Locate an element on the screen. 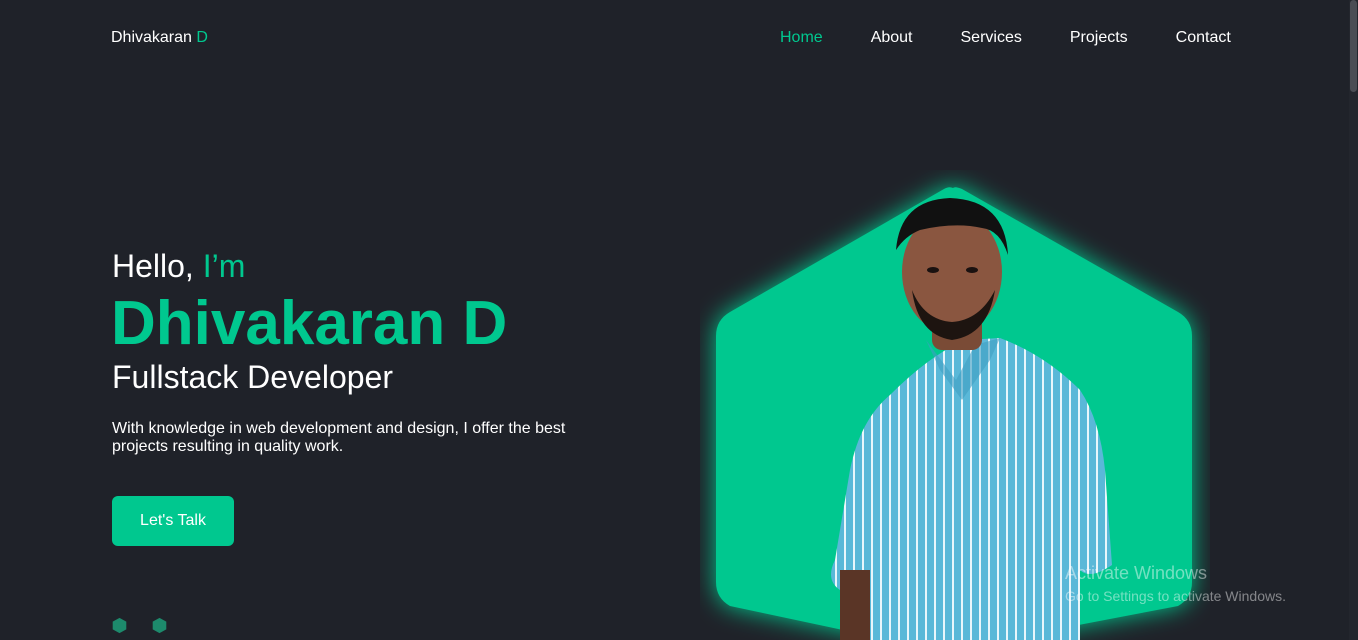 Image resolution: width=1358 pixels, height=640 pixels. nav-services: Services is located at coordinates (991, 38).